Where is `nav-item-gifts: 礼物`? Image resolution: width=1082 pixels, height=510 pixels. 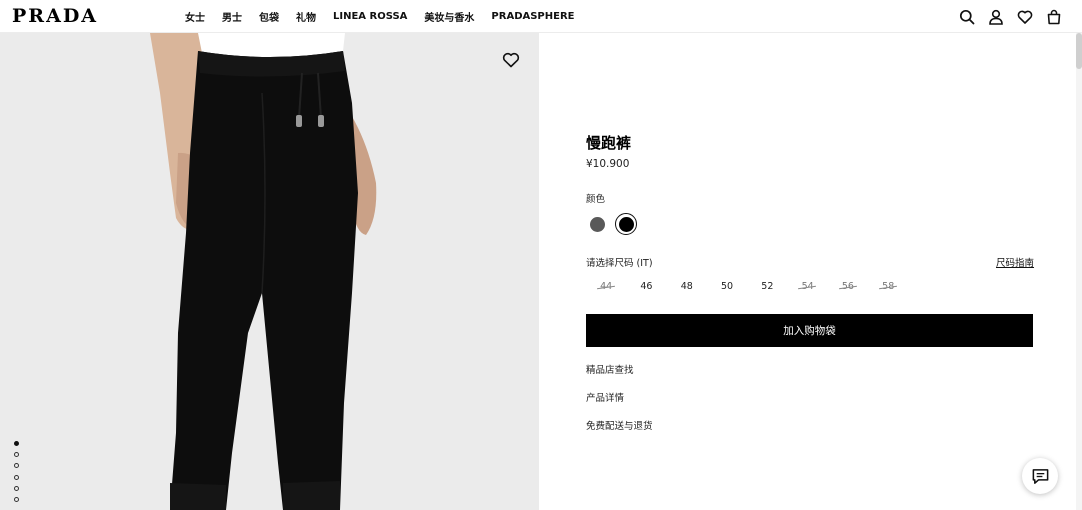 nav-item-gifts: 礼物 is located at coordinates (306, 16).